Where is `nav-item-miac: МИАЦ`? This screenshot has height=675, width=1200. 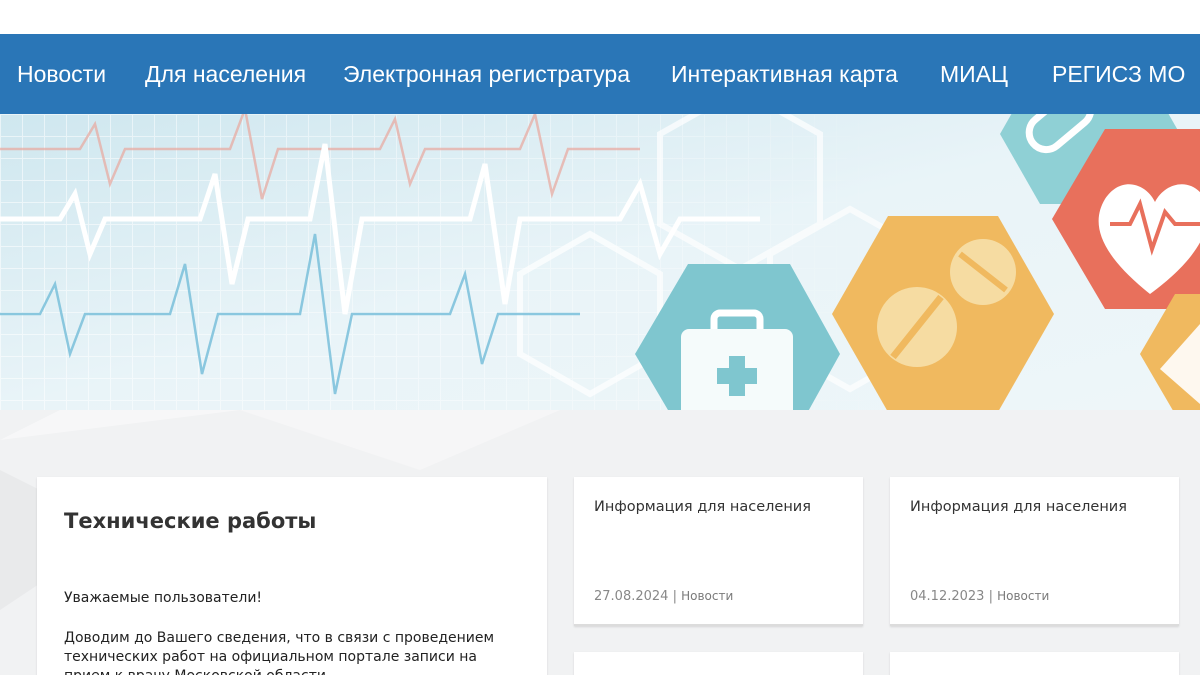 nav-item-miac: МИАЦ is located at coordinates (974, 74).